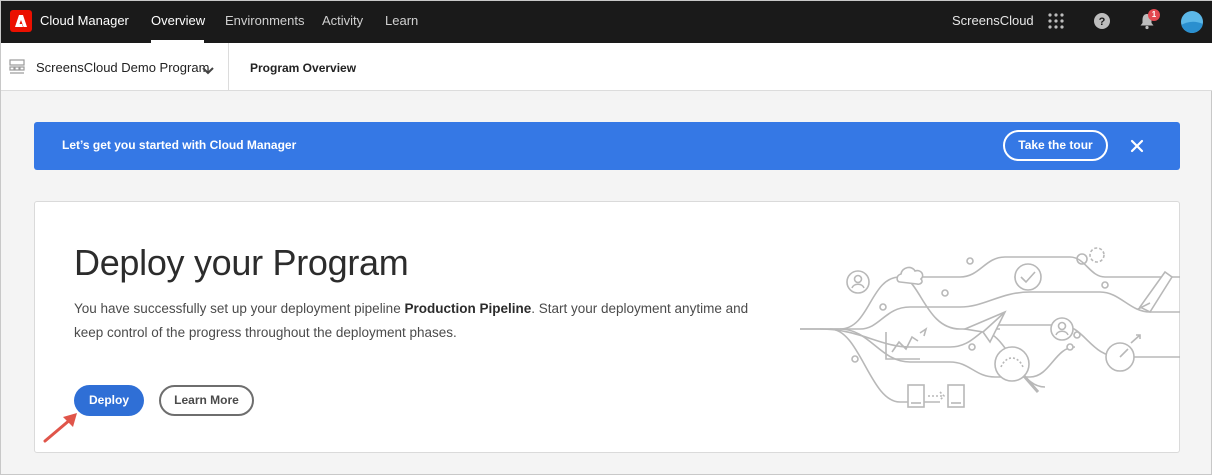 The height and width of the screenshot is (475, 1212). I want to click on app-title: Cloud Manager, so click(84, 20).